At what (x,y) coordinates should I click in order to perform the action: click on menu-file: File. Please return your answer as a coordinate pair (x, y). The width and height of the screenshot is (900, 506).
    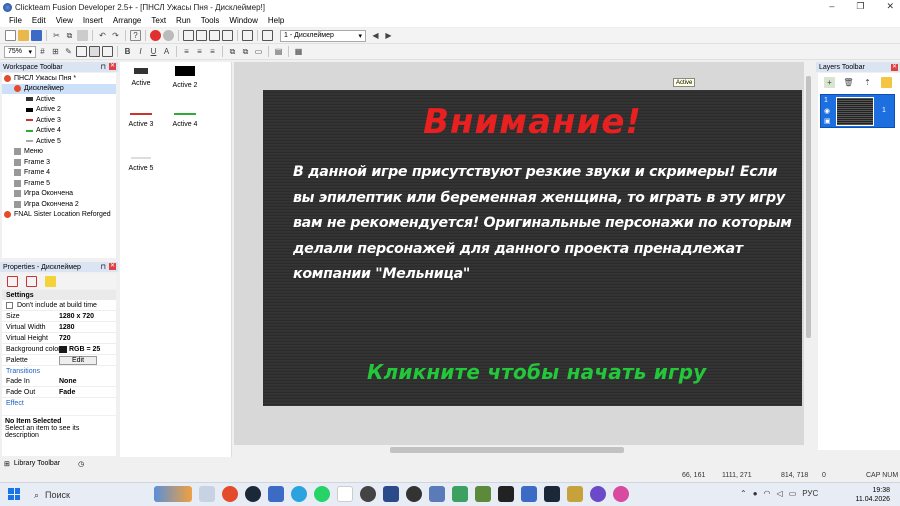
    Looking at the image, I should click on (15, 20).